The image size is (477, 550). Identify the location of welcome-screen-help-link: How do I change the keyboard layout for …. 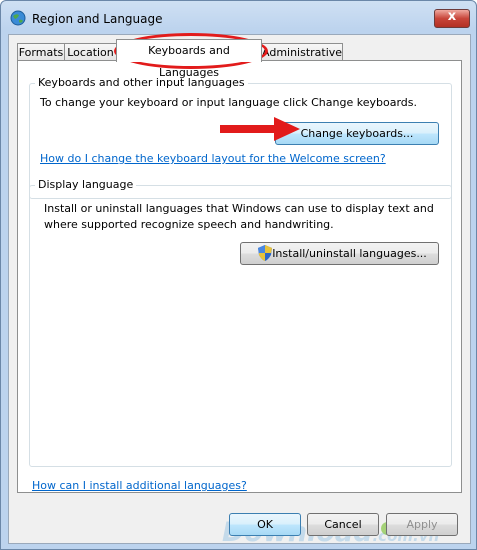
(213, 158).